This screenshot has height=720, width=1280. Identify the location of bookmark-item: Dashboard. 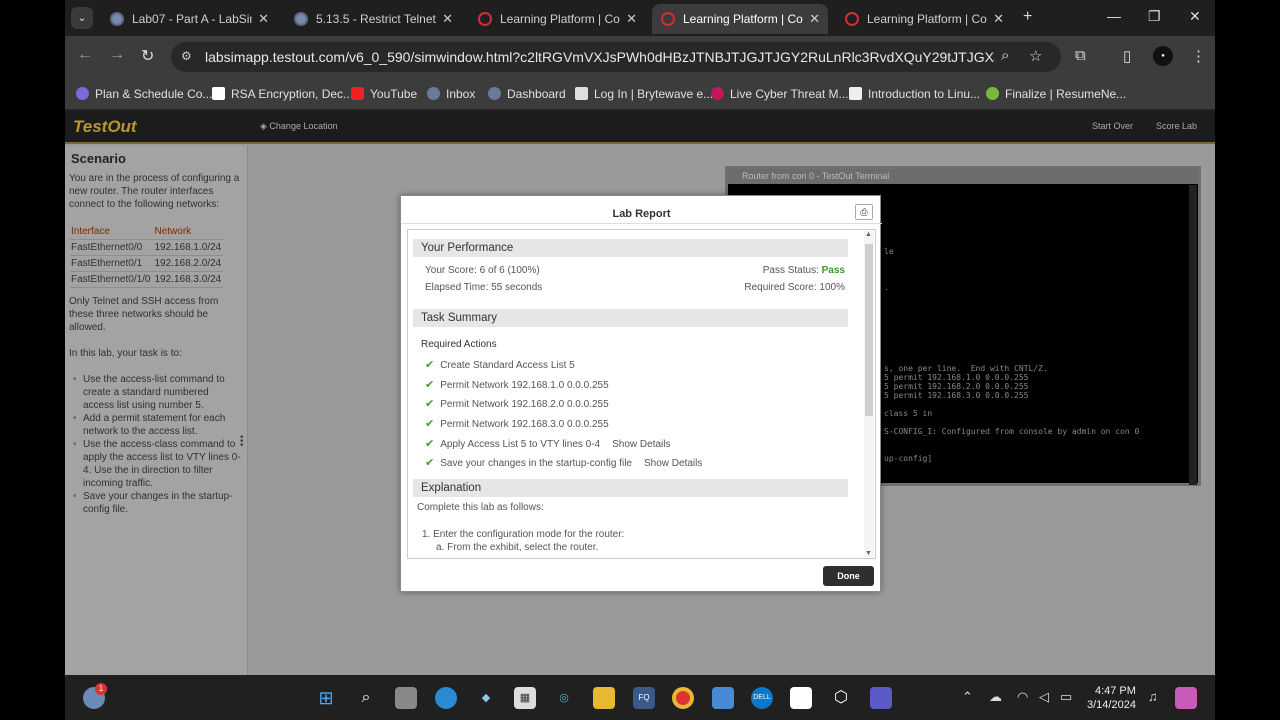
(527, 94).